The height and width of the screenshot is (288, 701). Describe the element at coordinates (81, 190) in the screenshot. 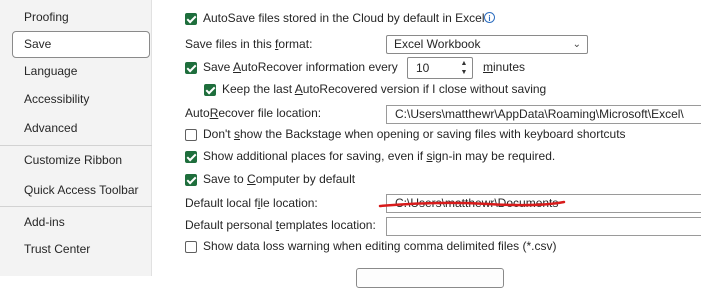

I see `sidebar-item-quick-access-toolbar: Quick Access Toolbar` at that location.